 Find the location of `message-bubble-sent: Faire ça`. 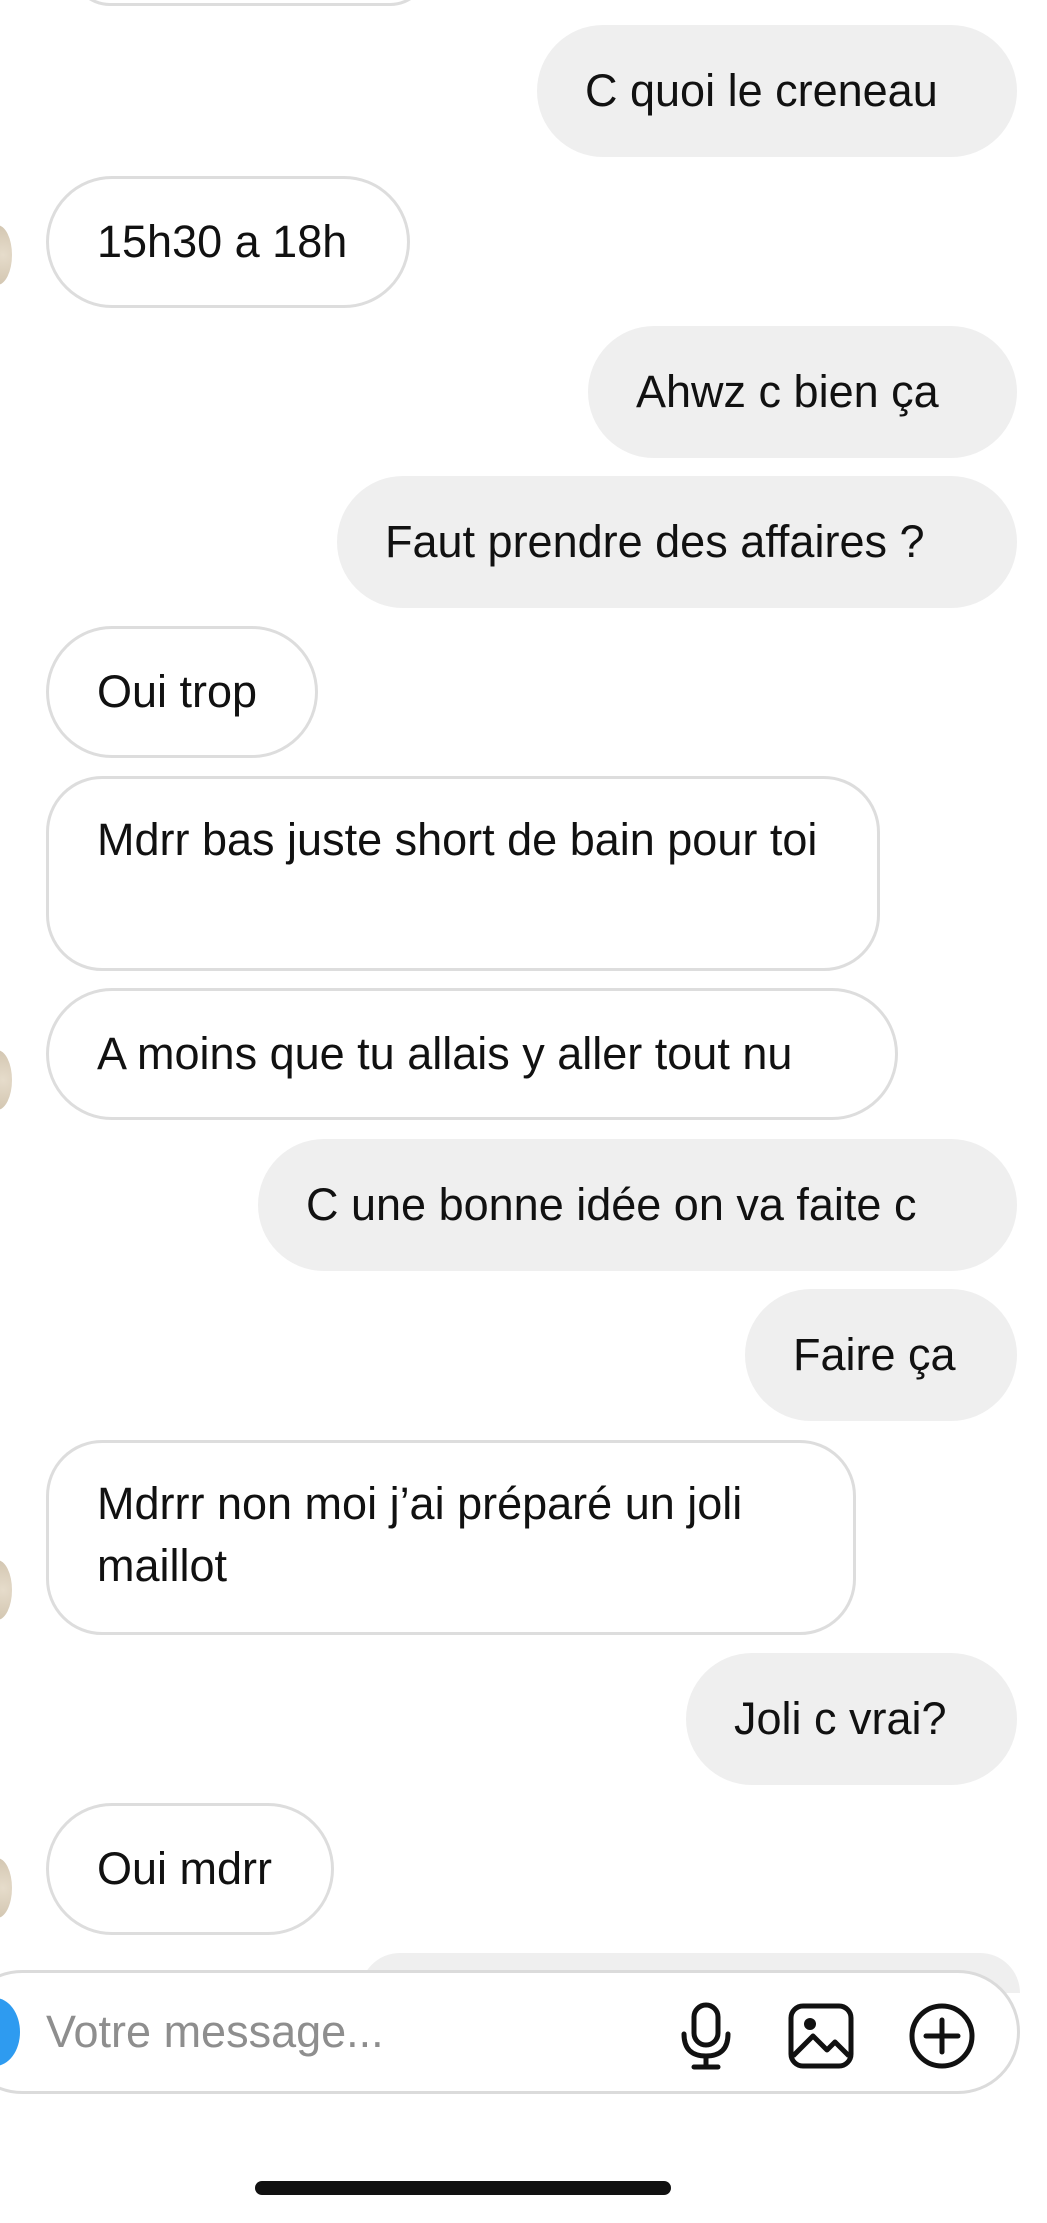

message-bubble-sent: Faire ça is located at coordinates (881, 1355).